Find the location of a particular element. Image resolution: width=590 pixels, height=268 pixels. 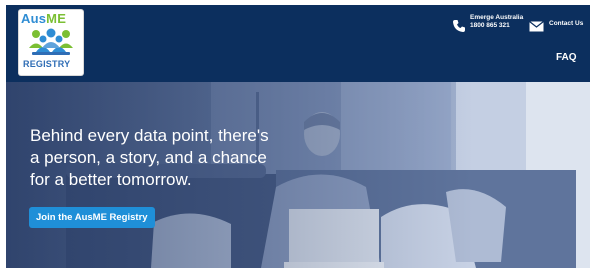

phone-icon is located at coordinates (459, 26).